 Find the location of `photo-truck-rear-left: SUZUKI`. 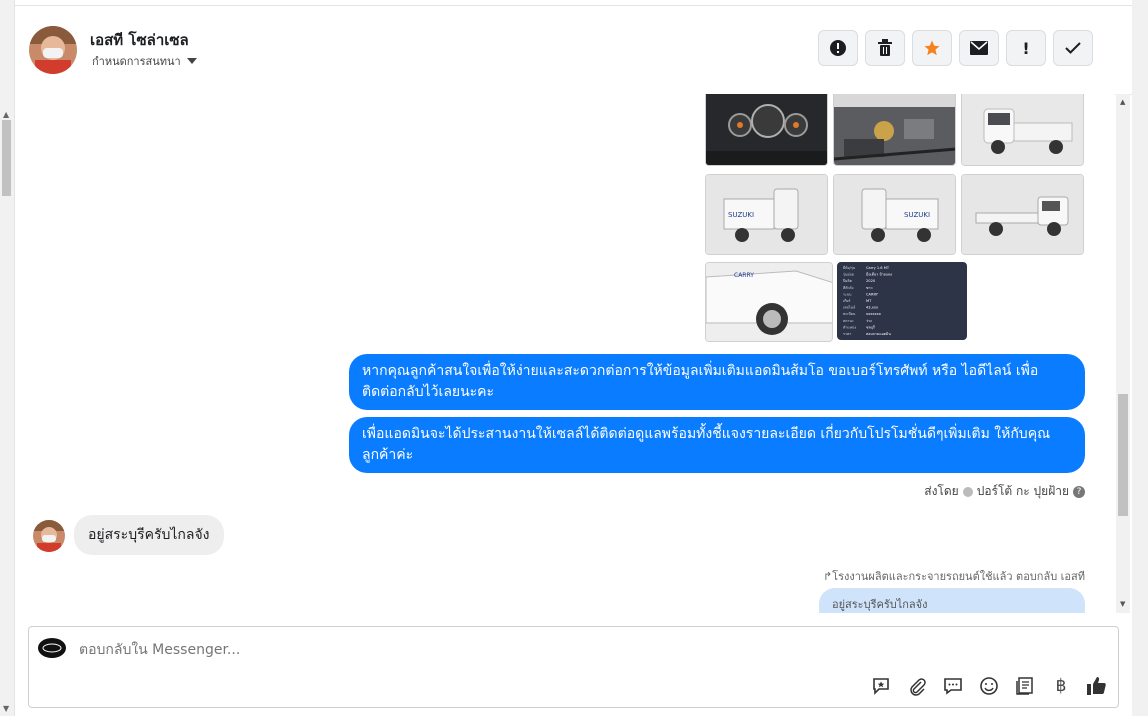

photo-truck-rear-left: SUZUKI is located at coordinates (766, 214).